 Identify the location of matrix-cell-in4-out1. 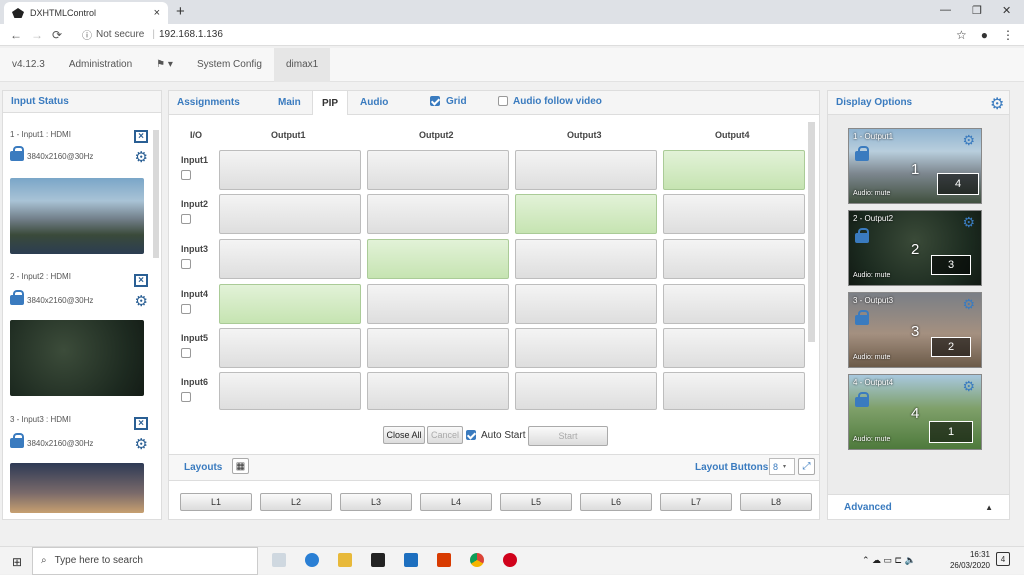
(290, 304).